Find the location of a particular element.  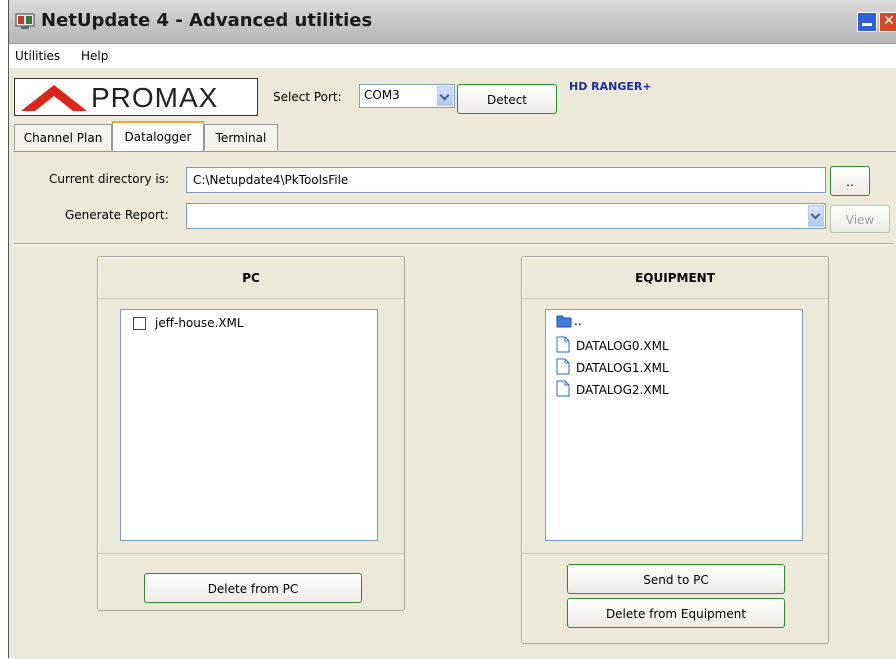

port-select: COM3 is located at coordinates (407, 96).